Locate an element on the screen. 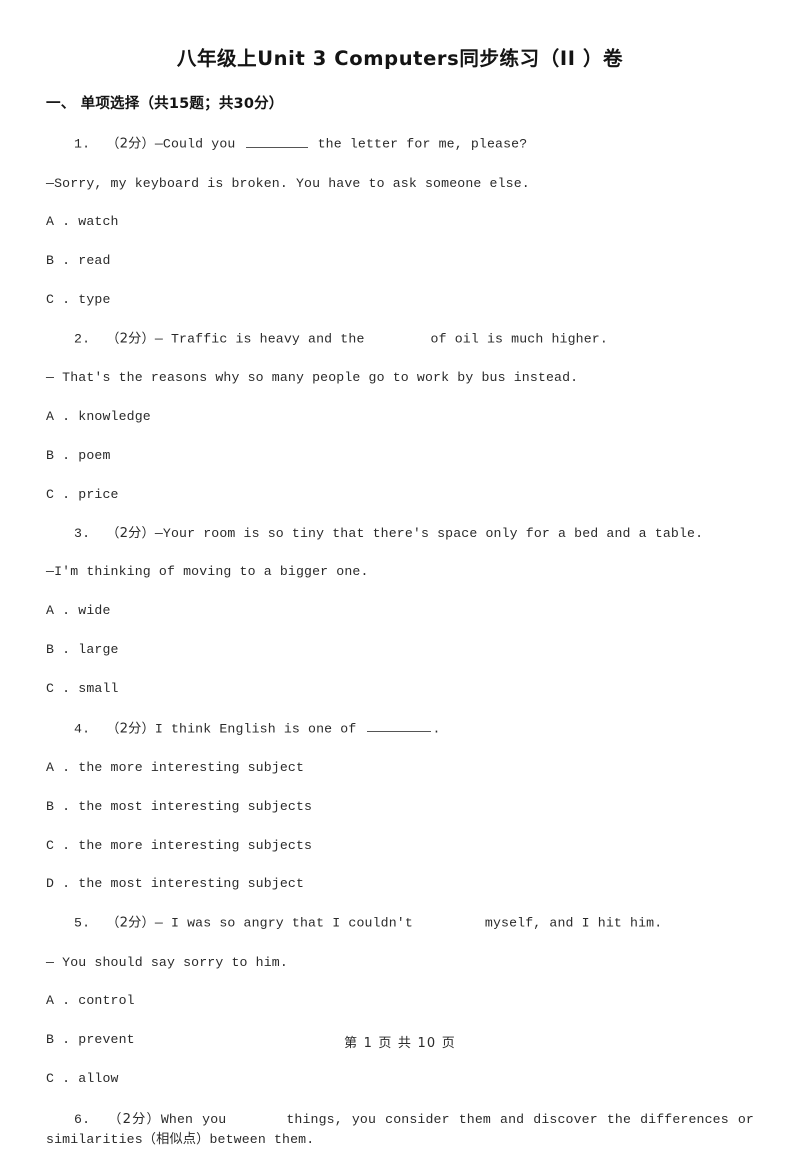 This screenshot has height=1151, width=800. question-5-option-a: A . control is located at coordinates (400, 990).